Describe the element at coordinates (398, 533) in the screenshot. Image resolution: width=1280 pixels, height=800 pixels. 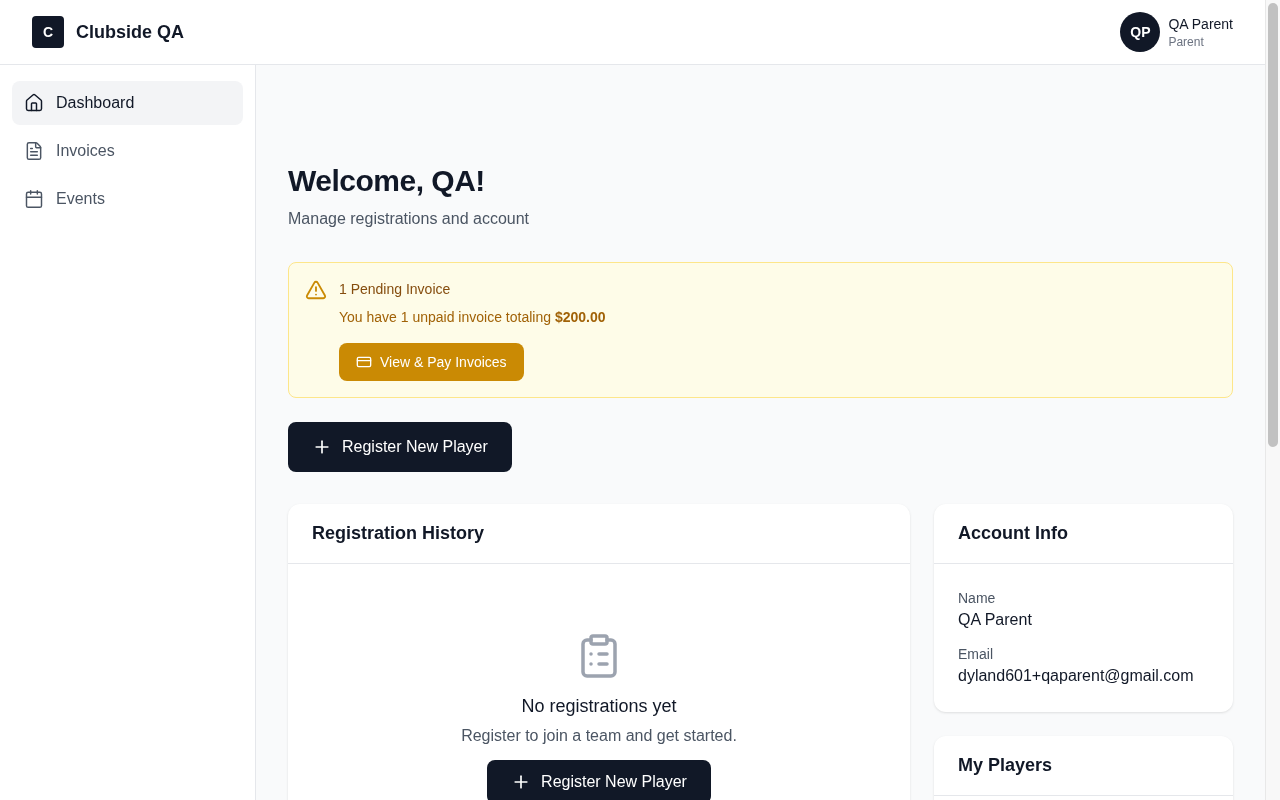
I see `card-title: Registration History` at that location.